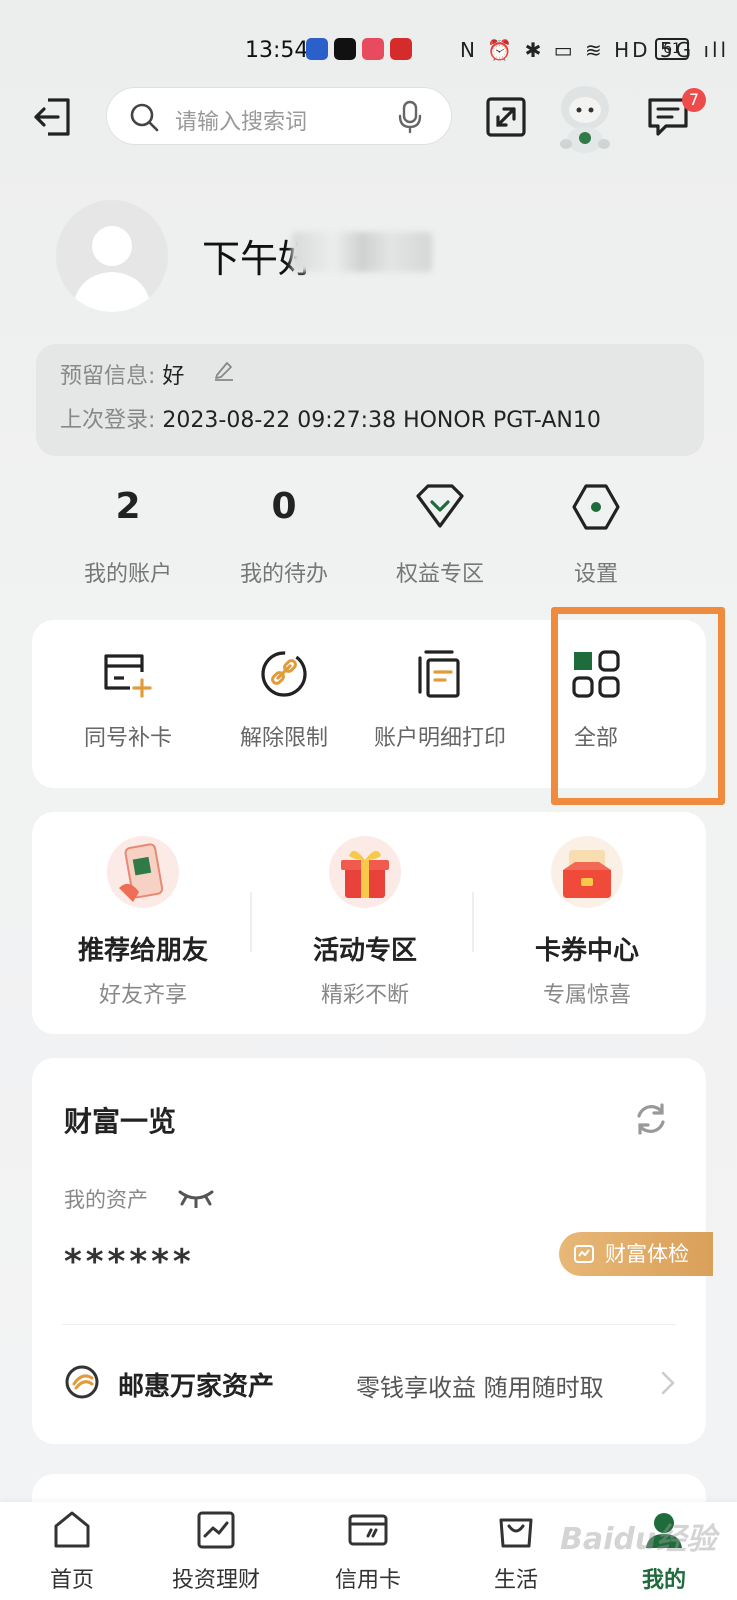 The width and height of the screenshot is (737, 1600). I want to click on gift-box-icon, so click(365, 872).